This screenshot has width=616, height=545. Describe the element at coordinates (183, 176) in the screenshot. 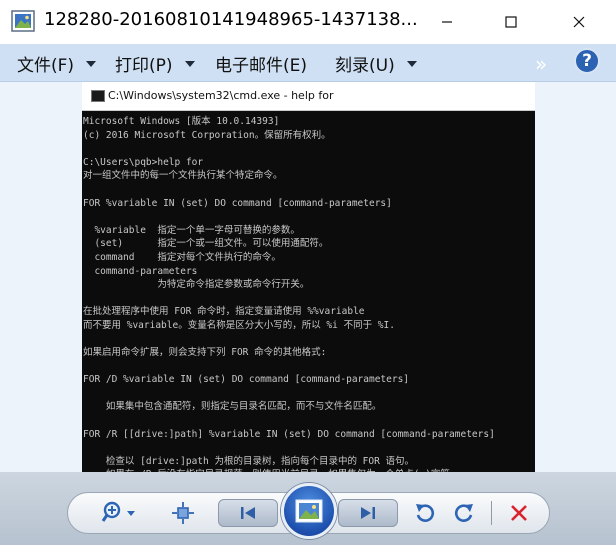

I see `console-line: 对一组文件中的每一个文件执行某个特定命令。` at that location.